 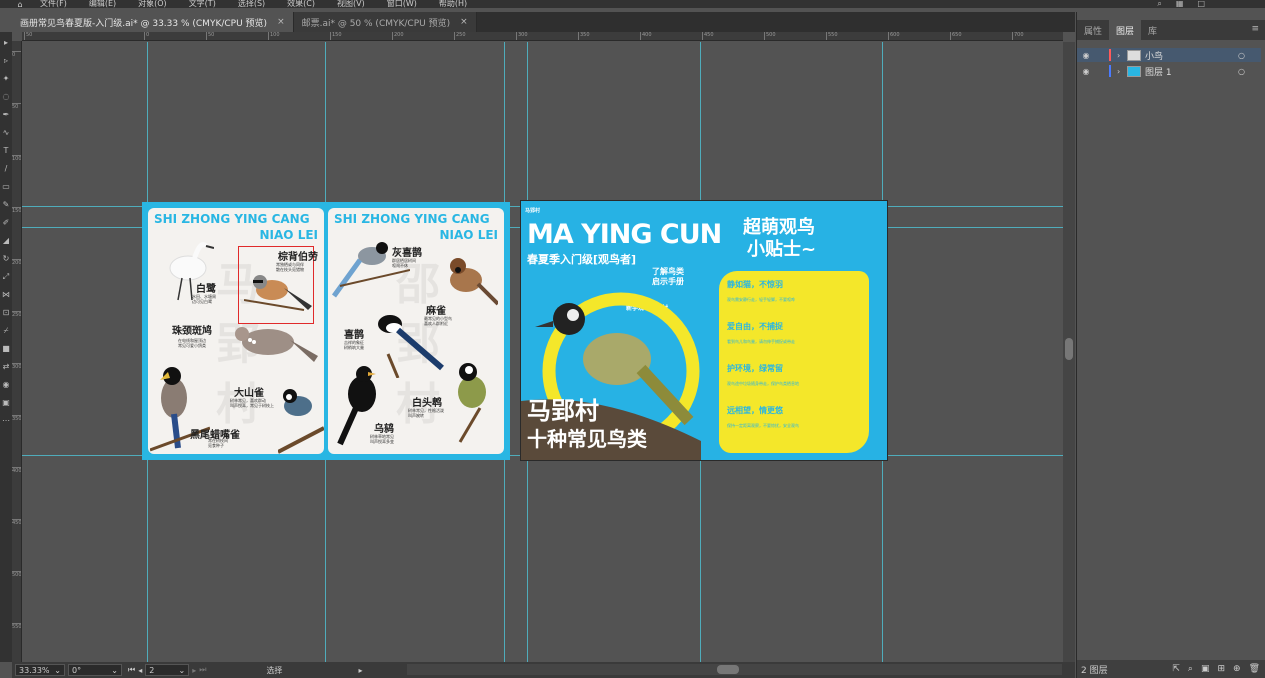 What do you see at coordinates (6, 331) in the screenshot?
I see `eyedropper-tool-icon: ⌿` at bounding box center [6, 331].